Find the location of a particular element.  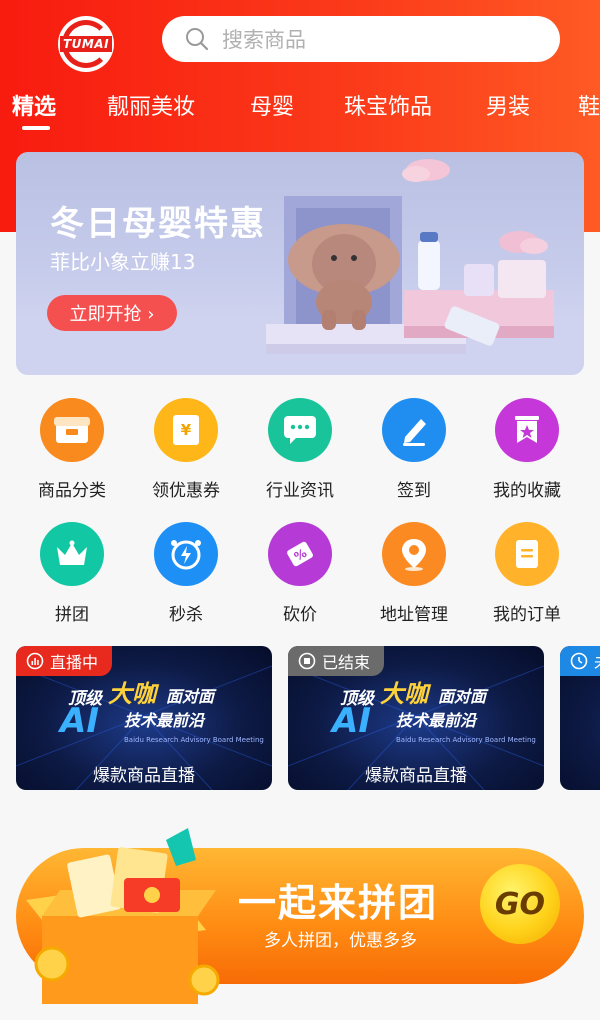

grid-label: 砍价 is located at coordinates (300, 615).